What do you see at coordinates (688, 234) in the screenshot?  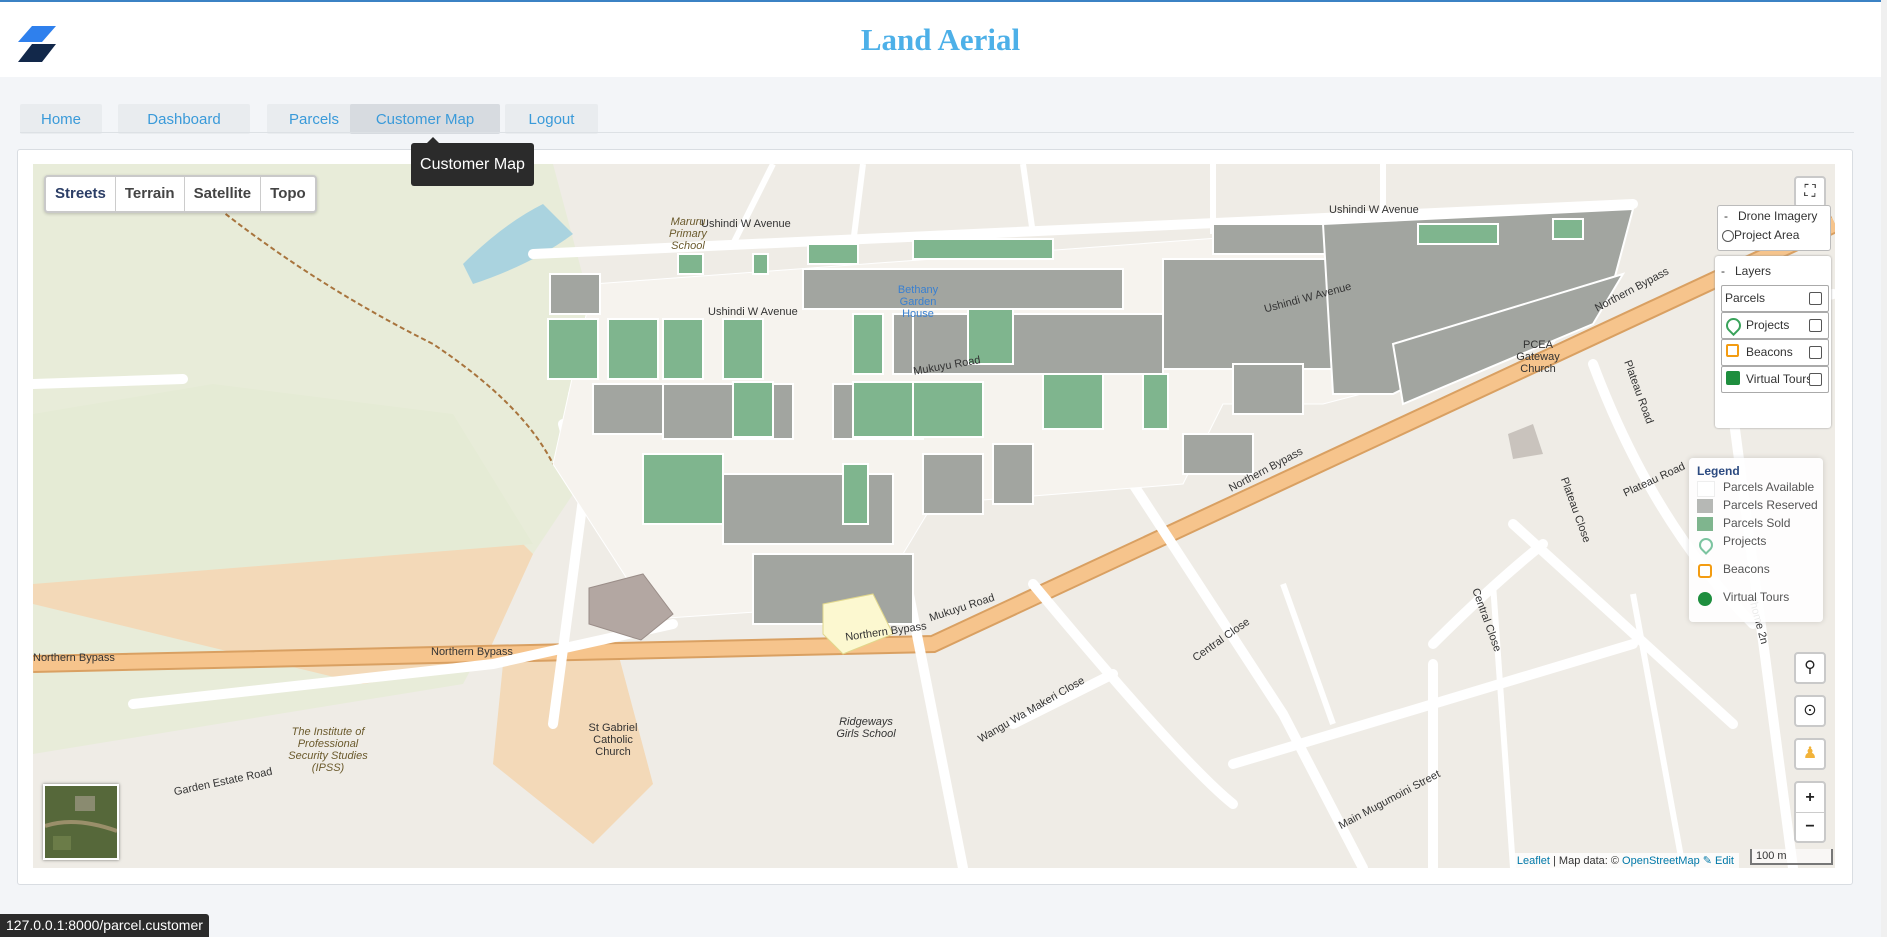 I see `map-label-maruru: Maruru Primary School` at bounding box center [688, 234].